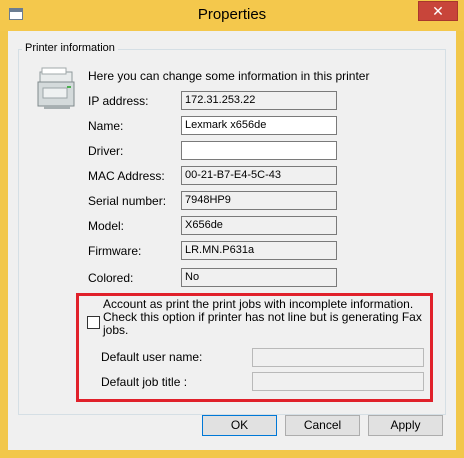 The width and height of the screenshot is (464, 458). Describe the element at coordinates (259, 200) in the screenshot. I see `serial-number-field: 7948HP9` at that location.